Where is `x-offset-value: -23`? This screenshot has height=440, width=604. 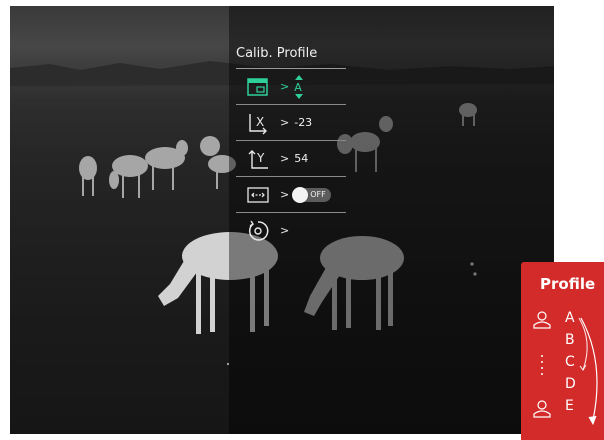 x-offset-value: -23 is located at coordinates (303, 122).